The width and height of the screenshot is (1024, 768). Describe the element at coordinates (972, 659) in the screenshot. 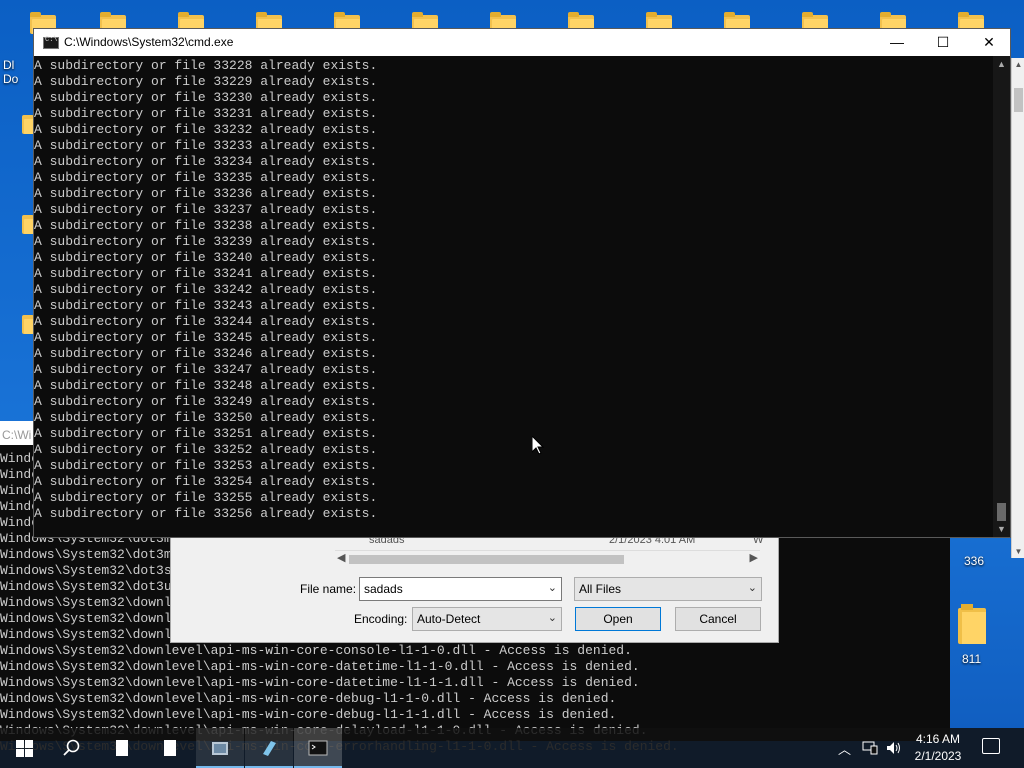

I see `desktop-label: 811` at that location.